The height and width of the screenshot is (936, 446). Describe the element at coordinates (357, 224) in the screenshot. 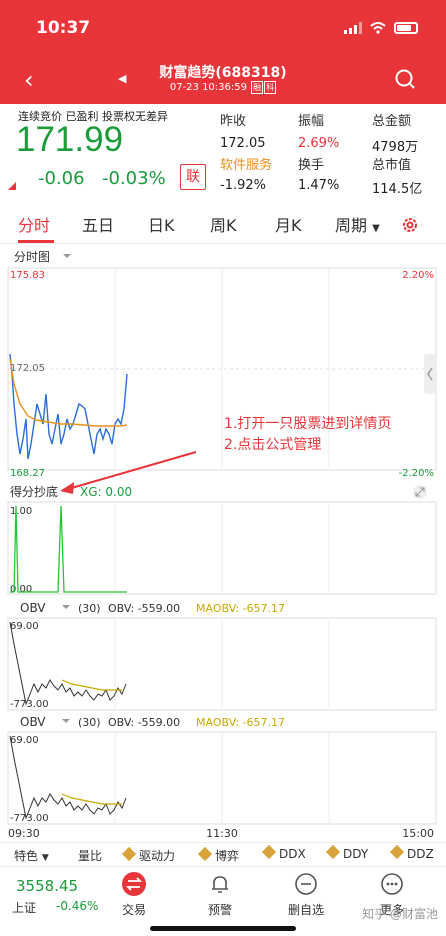

I see `tab-period: 周期 ▼` at that location.